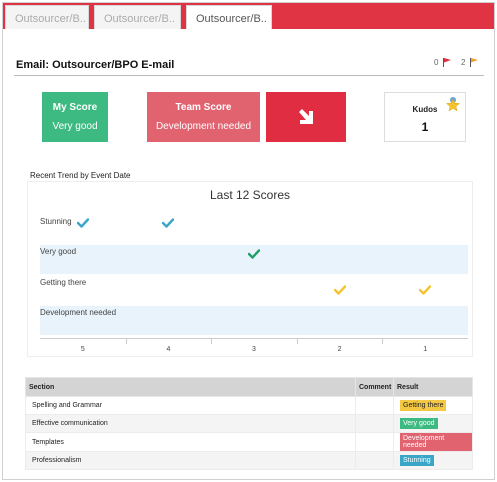 Image resolution: width=497 pixels, height=482 pixels. I want to click on trend-button, so click(306, 117).